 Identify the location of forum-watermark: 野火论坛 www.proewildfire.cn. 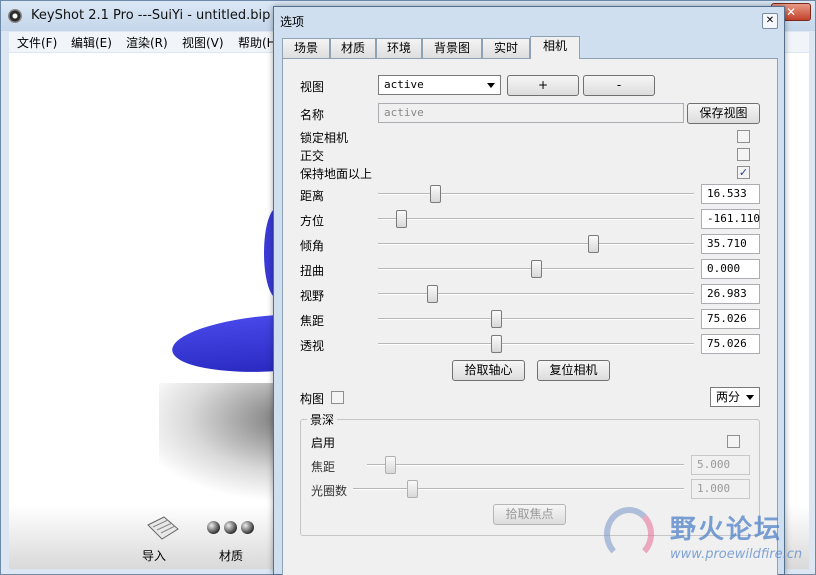
(705, 537).